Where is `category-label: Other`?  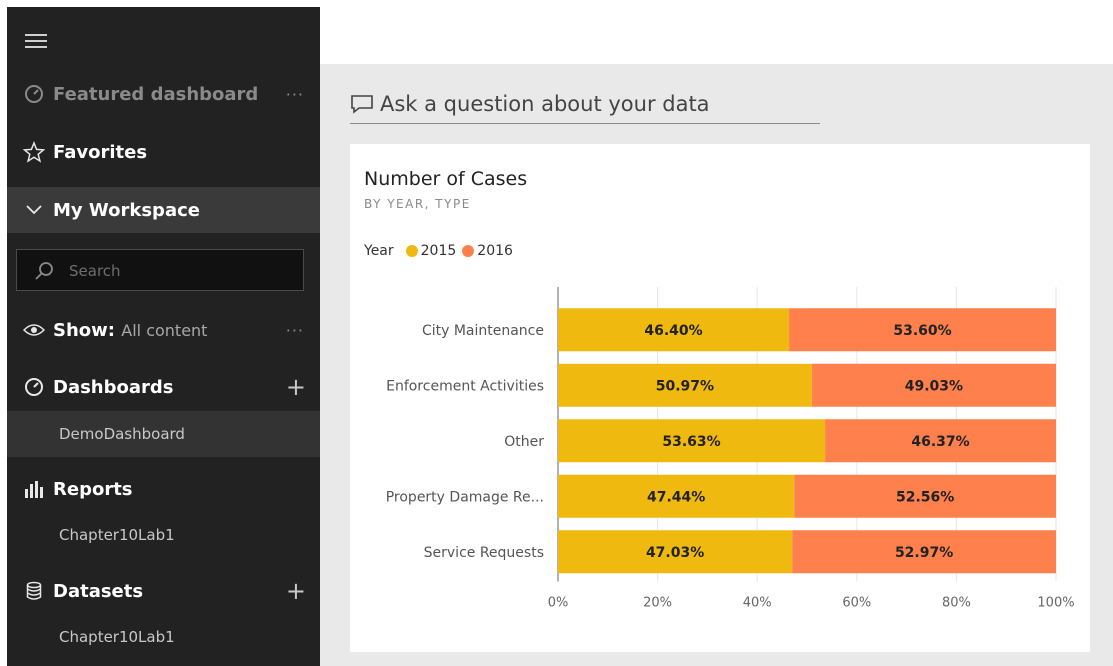 category-label: Other is located at coordinates (524, 442).